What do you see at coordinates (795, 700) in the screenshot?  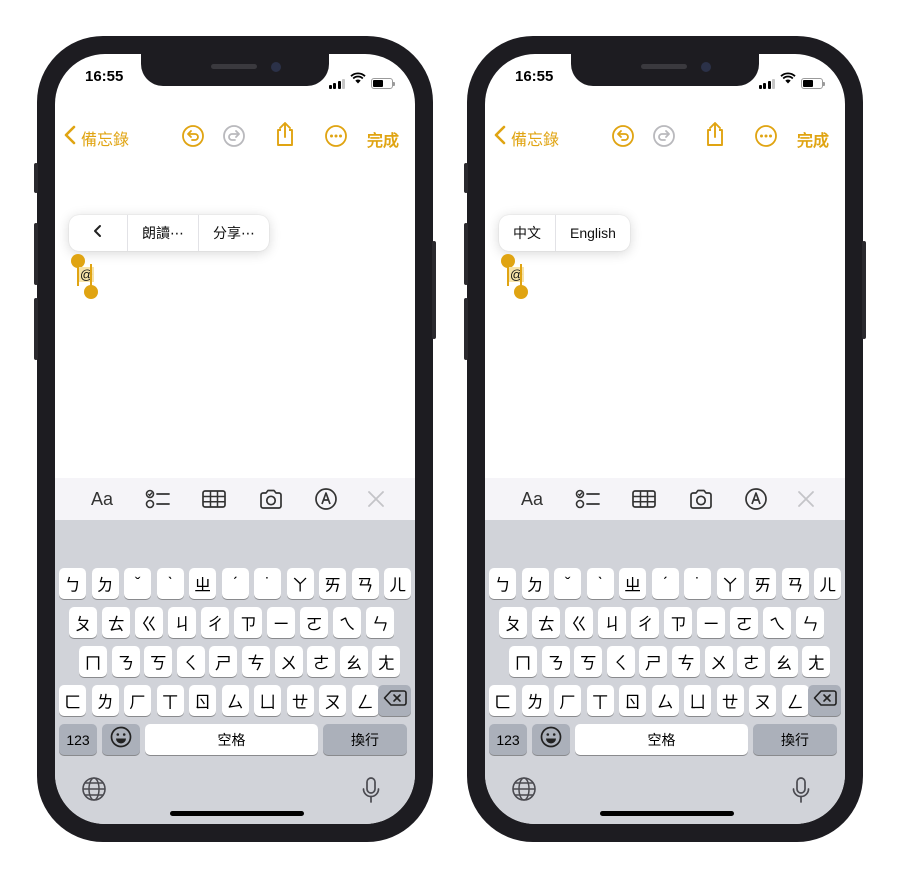 I see `key: ㄥ` at bounding box center [795, 700].